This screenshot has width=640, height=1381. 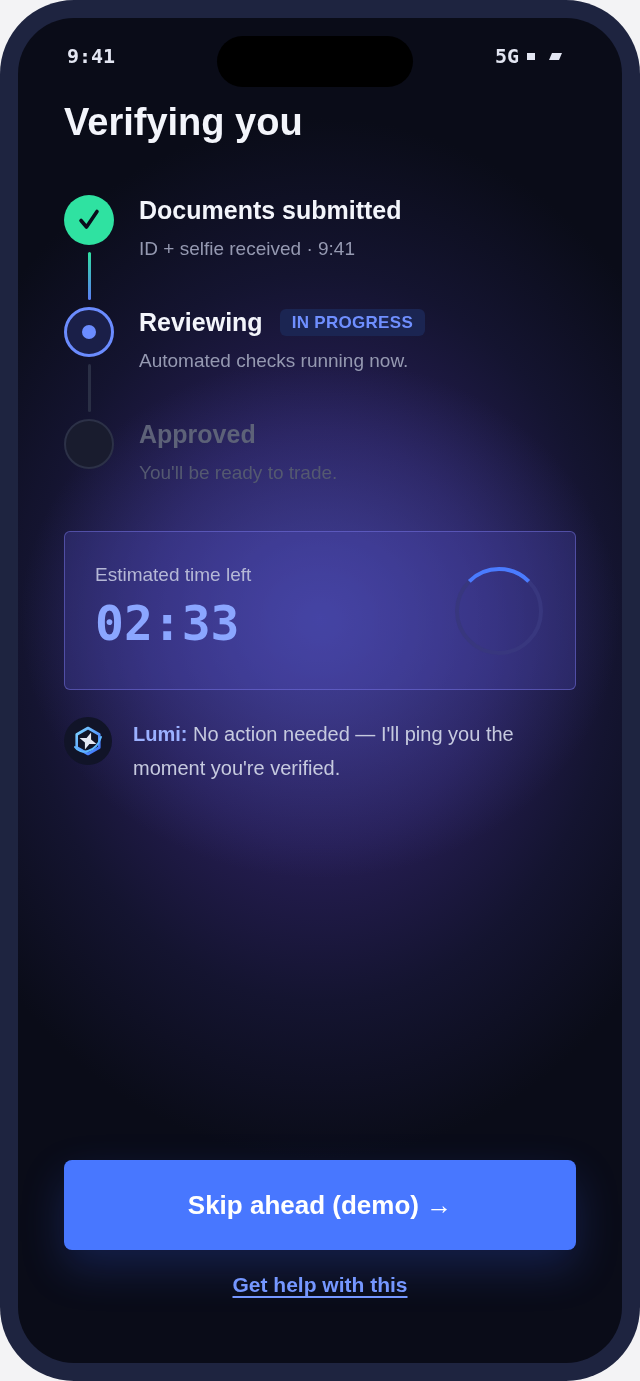 I want to click on step-title: Reviewing, so click(x=201, y=322).